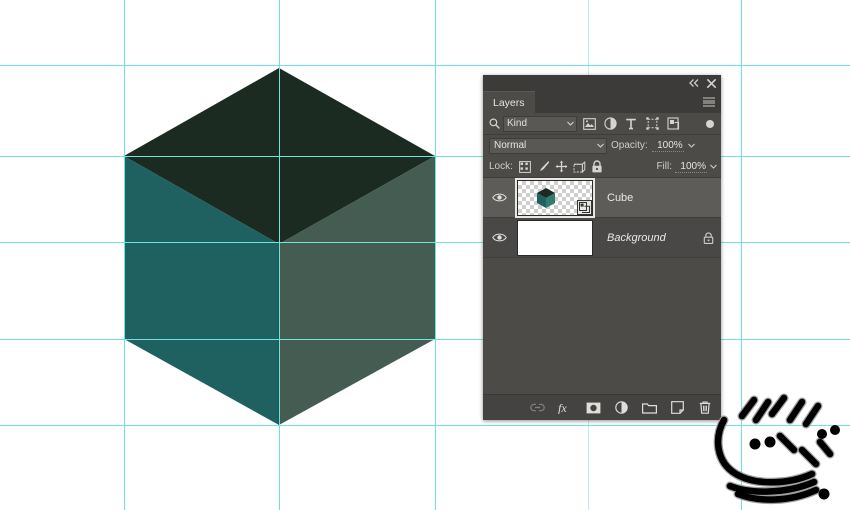 This screenshot has width=850, height=510. Describe the element at coordinates (677, 408) in the screenshot. I see `new-layer-icon` at that location.